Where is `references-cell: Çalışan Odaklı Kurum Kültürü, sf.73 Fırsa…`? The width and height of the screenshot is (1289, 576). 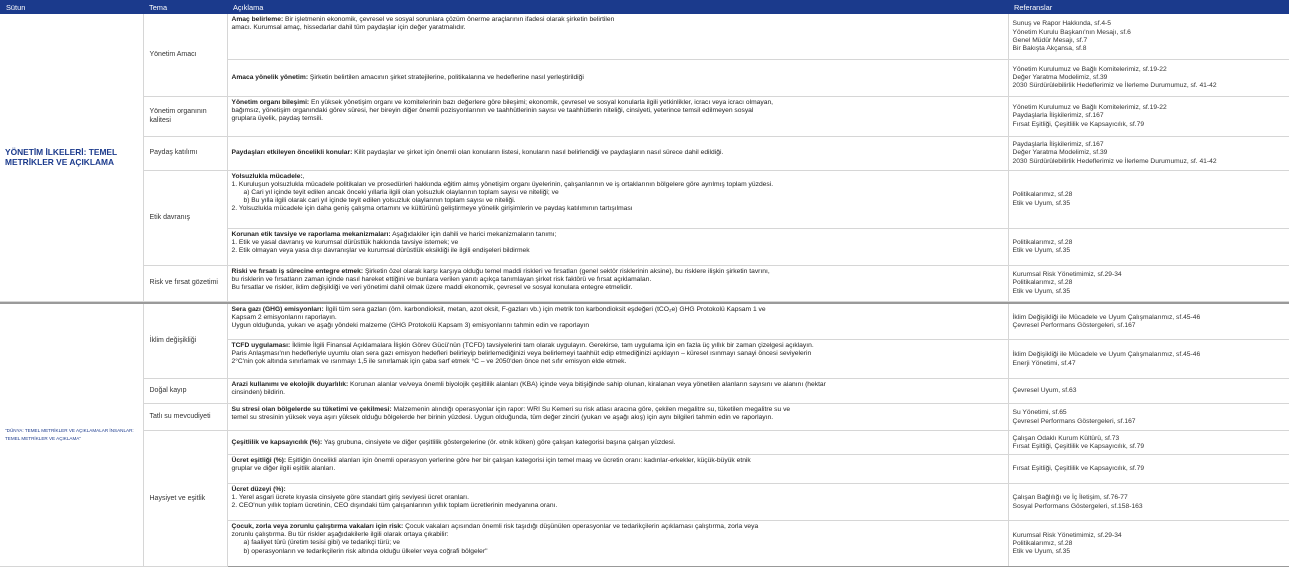 references-cell: Çalışan Odaklı Kurum Kültürü, sf.73 Fırsa… is located at coordinates (1148, 442).